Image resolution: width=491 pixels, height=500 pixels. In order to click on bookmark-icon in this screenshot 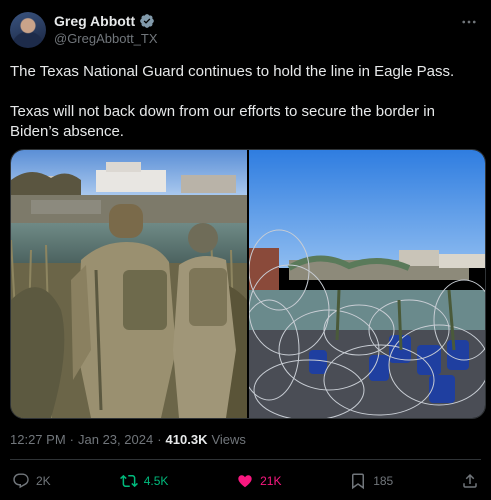, I will do `click(358, 481)`.